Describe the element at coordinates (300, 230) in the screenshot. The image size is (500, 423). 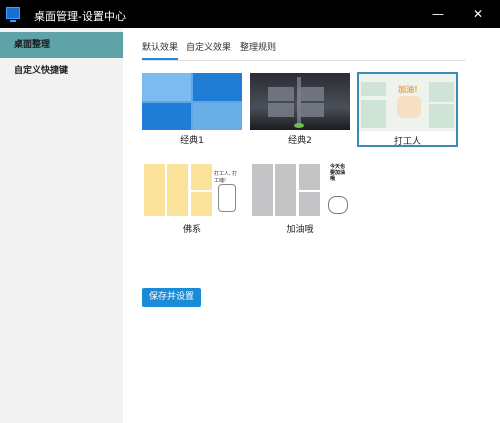
I see `theme-label: 加油哦` at that location.